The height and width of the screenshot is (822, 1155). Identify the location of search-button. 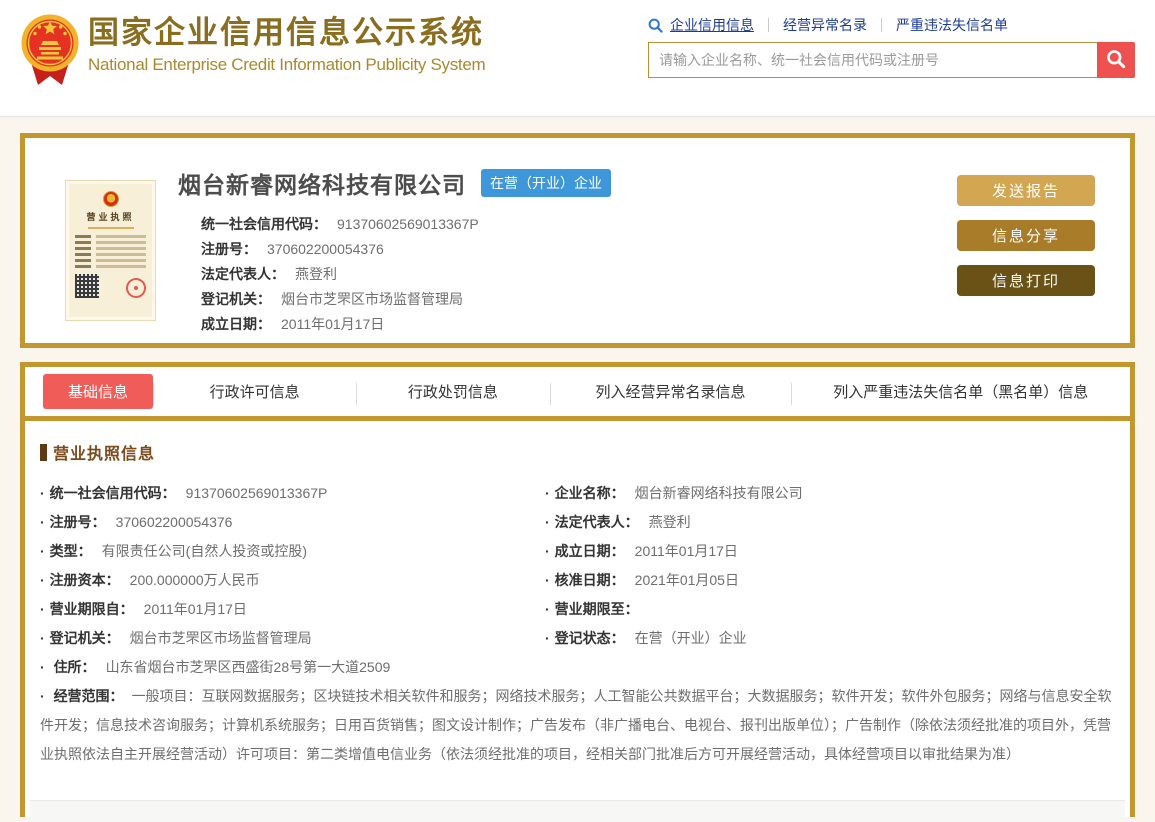
(1116, 60).